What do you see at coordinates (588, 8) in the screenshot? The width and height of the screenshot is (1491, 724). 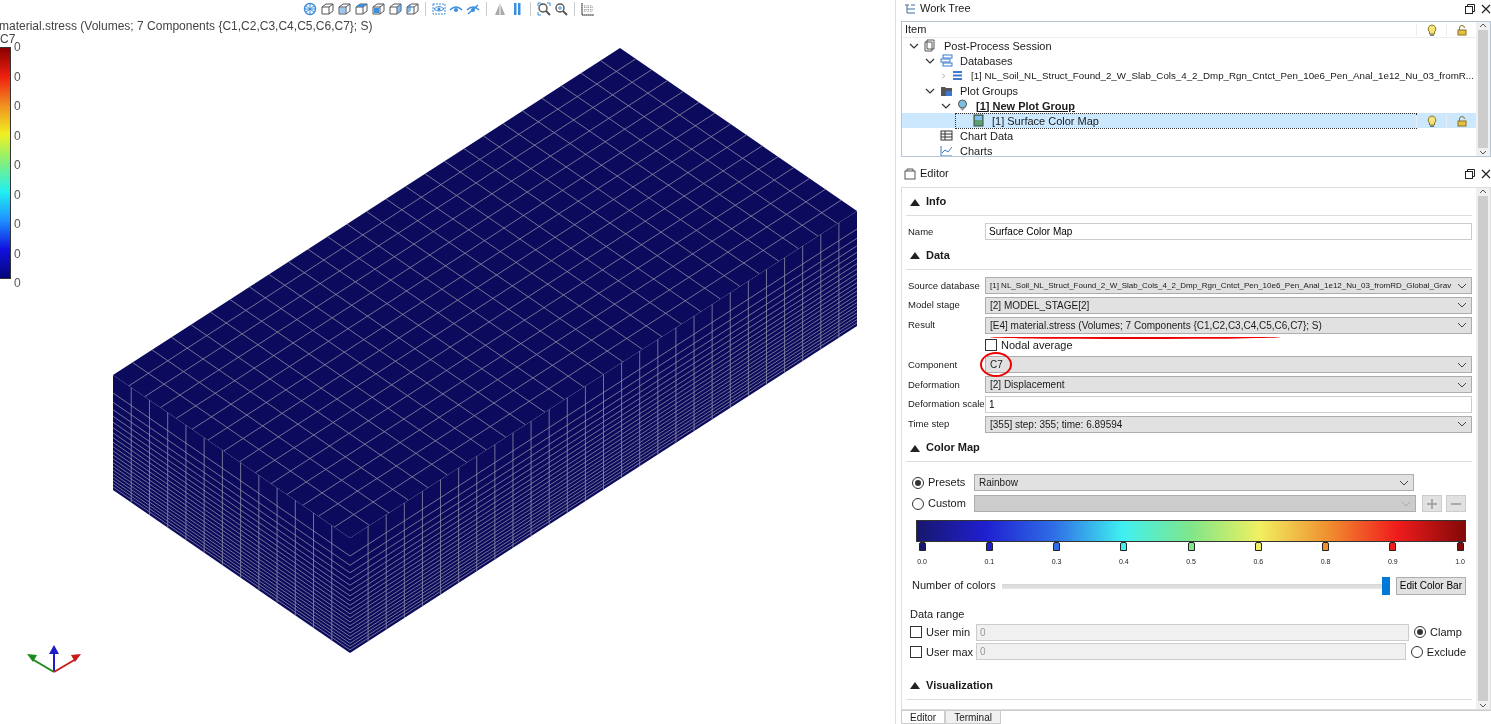 I see `grid-icon` at bounding box center [588, 8].